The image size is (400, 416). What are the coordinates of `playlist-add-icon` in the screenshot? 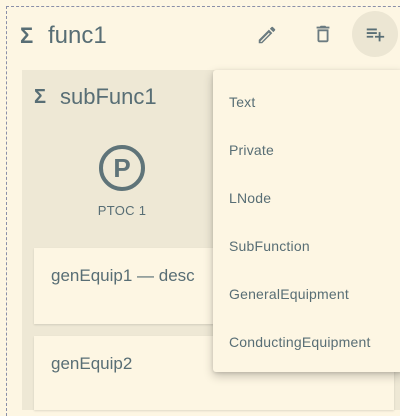 It's located at (375, 35).